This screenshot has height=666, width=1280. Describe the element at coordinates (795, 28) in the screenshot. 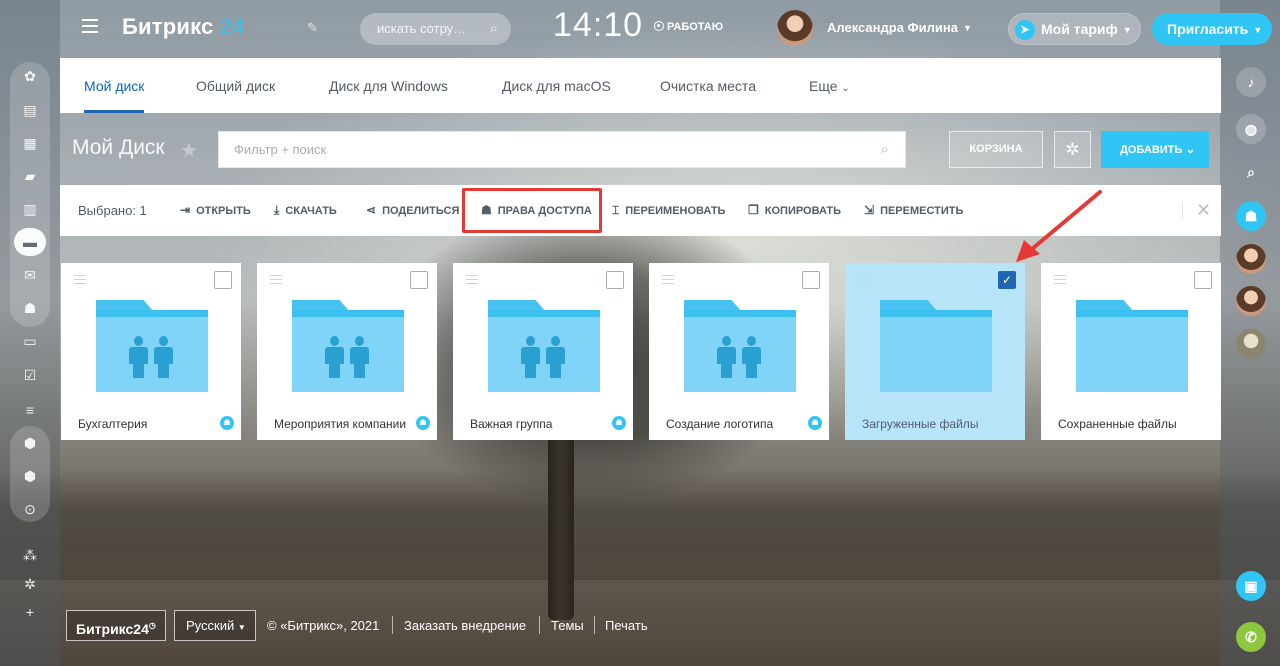

I see `user-avatar` at that location.